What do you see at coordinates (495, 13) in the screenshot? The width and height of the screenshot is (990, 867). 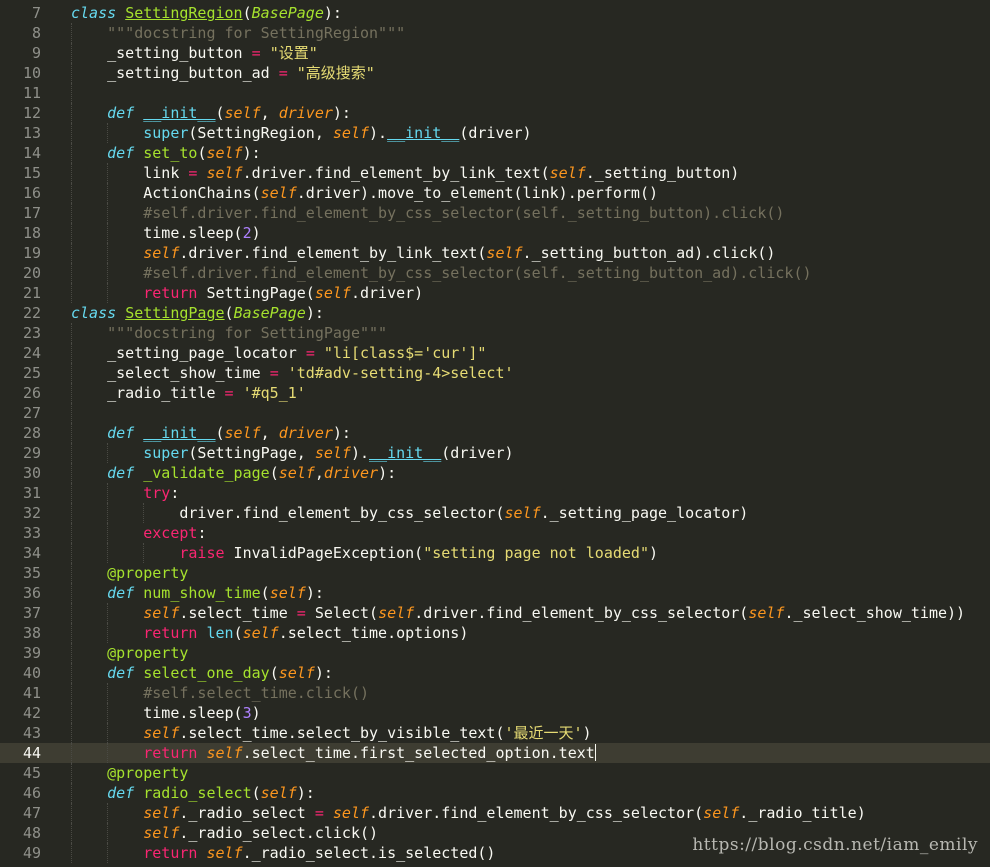 I see `code-line: 7 class SettingRegion(BasePage):` at bounding box center [495, 13].